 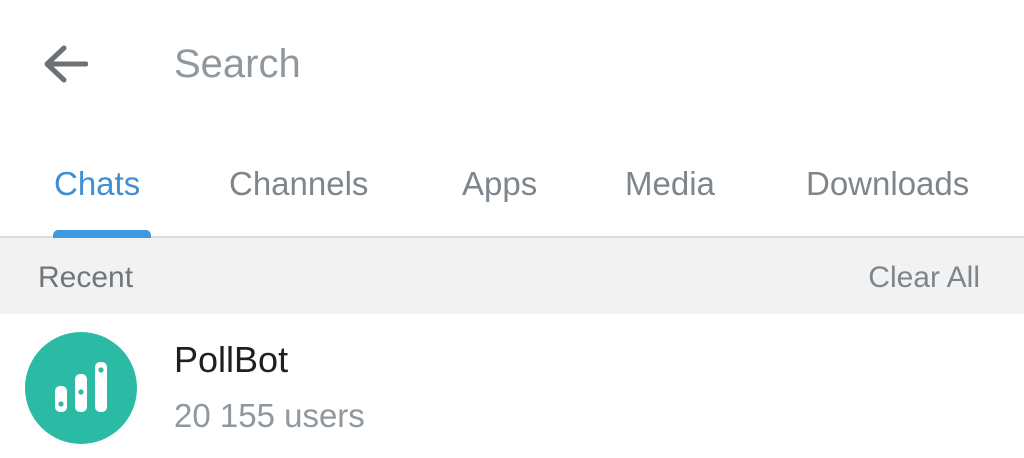 I want to click on back-button, so click(x=65, y=64).